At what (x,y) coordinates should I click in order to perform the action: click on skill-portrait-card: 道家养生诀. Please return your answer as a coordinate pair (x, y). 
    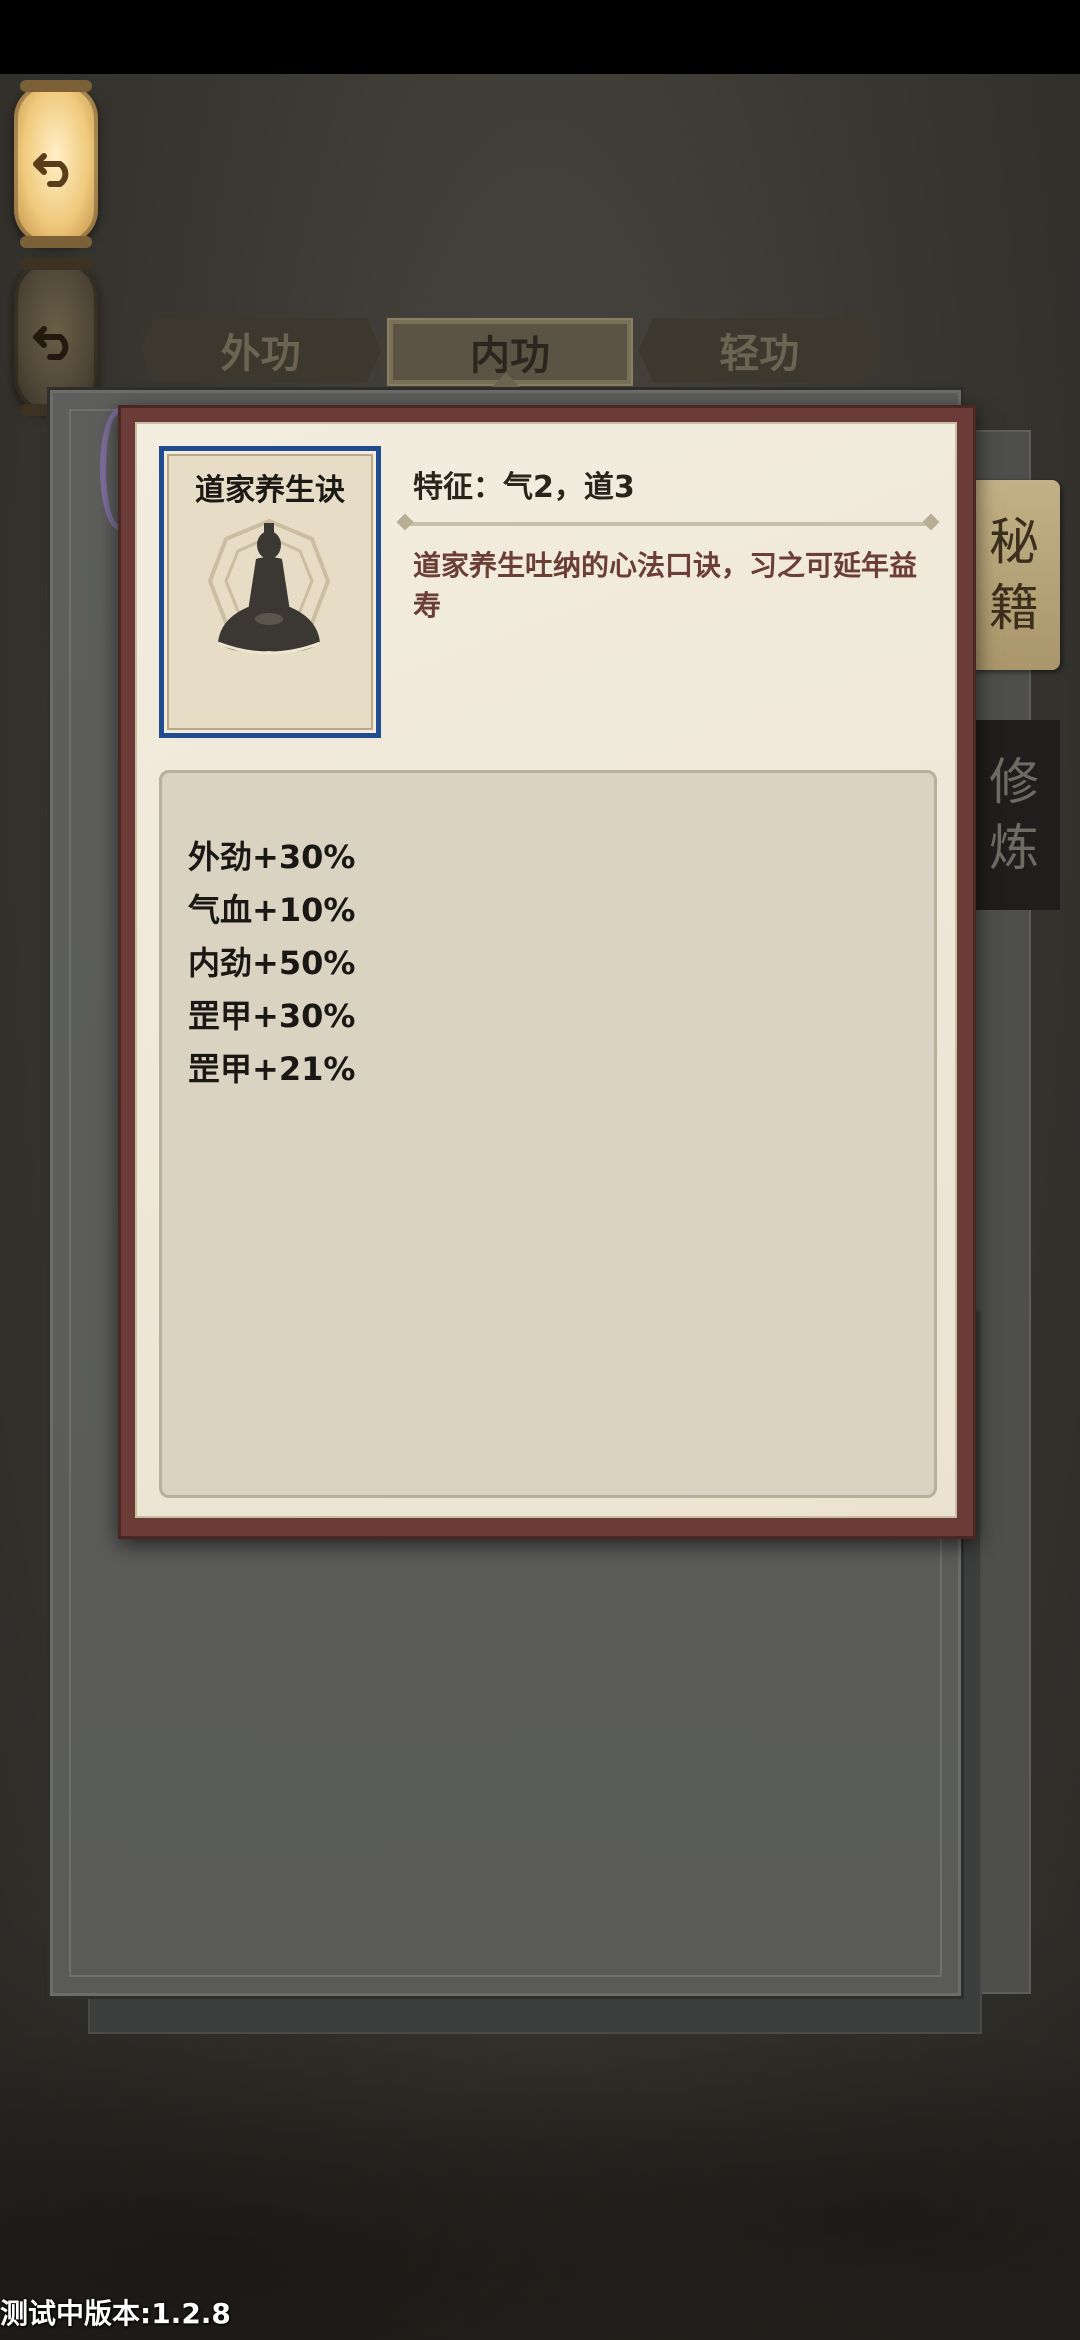
    Looking at the image, I should click on (270, 592).